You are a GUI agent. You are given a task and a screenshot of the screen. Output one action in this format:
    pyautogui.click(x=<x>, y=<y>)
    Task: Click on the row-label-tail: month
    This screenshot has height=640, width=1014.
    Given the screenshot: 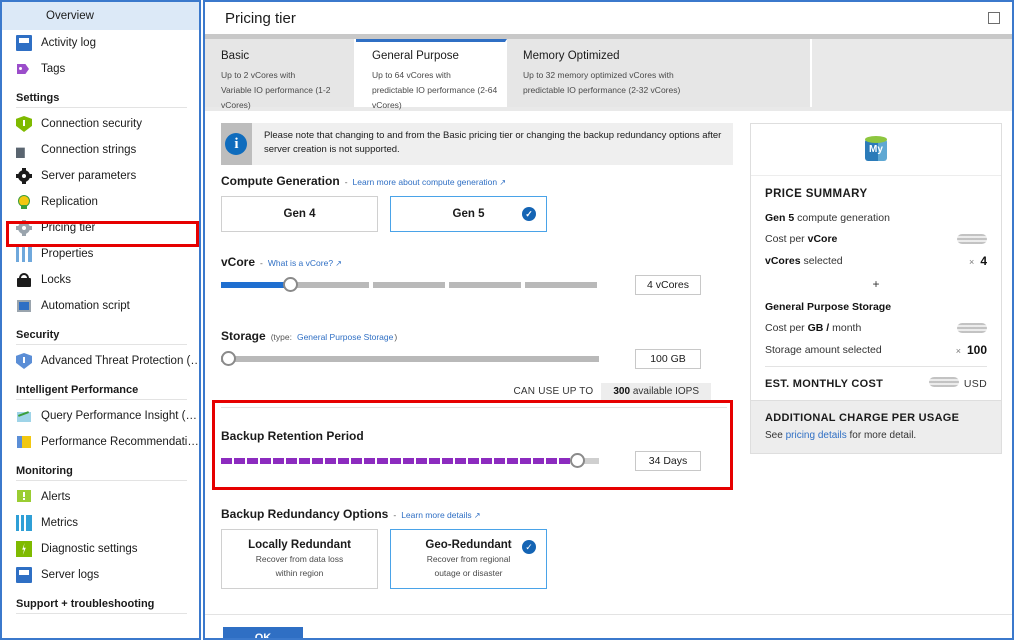 What is the action you would take?
    pyautogui.click(x=847, y=328)
    